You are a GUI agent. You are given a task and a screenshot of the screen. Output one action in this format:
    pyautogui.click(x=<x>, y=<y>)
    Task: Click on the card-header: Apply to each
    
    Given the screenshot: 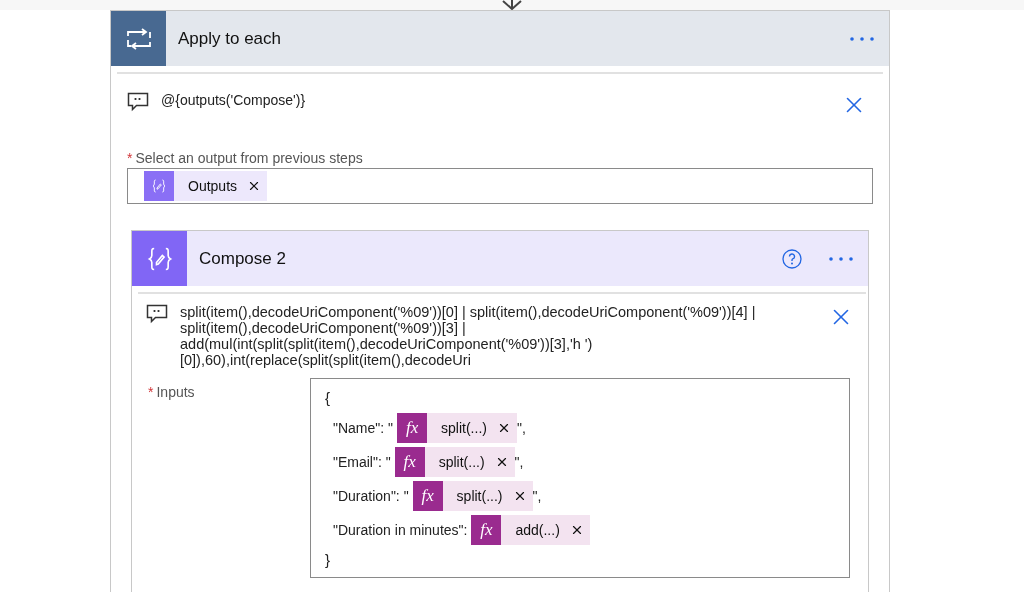 What is the action you would take?
    pyautogui.click(x=500, y=38)
    